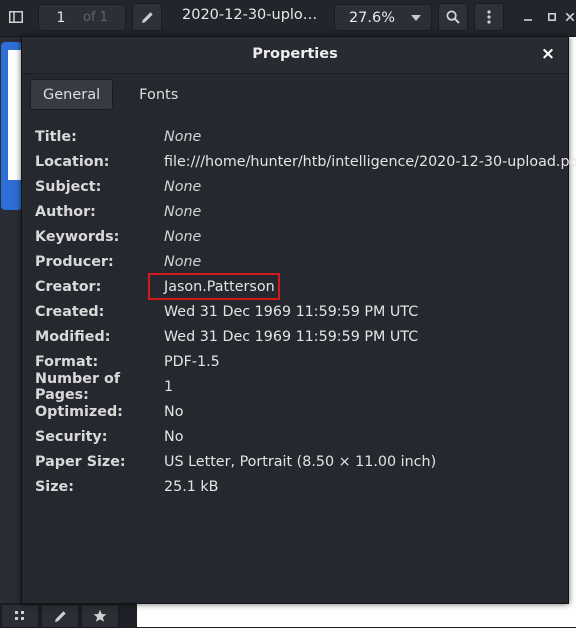  I want to click on zoom-level: 27.6%, so click(372, 17).